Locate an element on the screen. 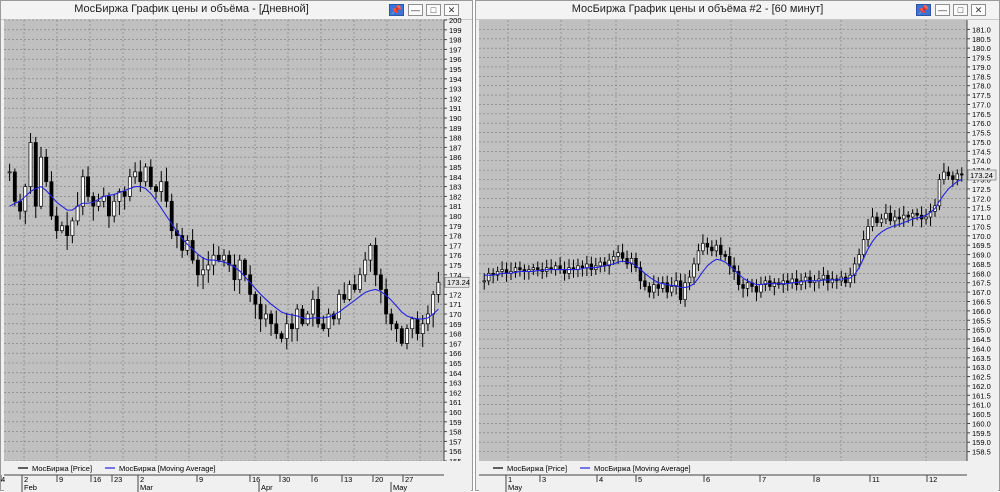 This screenshot has height=492, width=1000. y-tick-label: 190 is located at coordinates (455, 118).